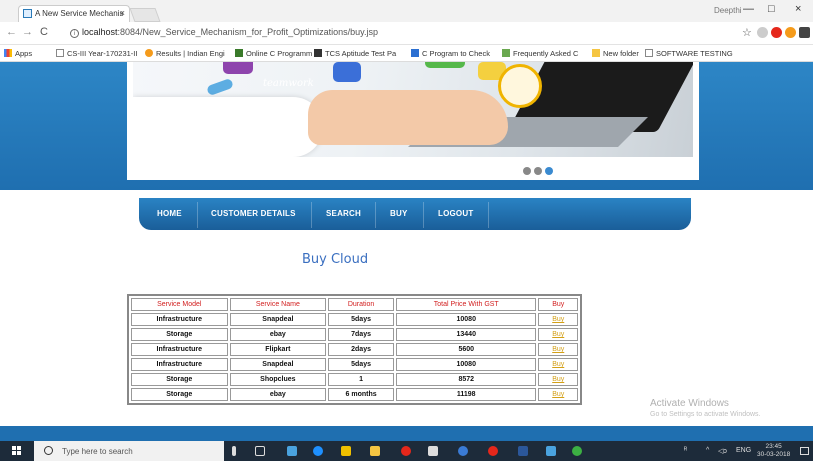  I want to click on taskbar-search: Type here to search, so click(129, 451).